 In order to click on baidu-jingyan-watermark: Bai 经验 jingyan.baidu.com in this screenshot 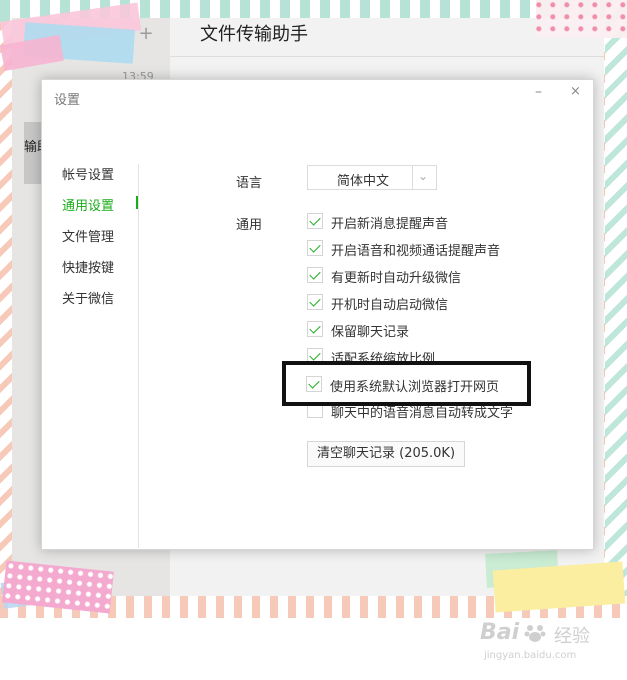, I will do `click(545, 643)`.